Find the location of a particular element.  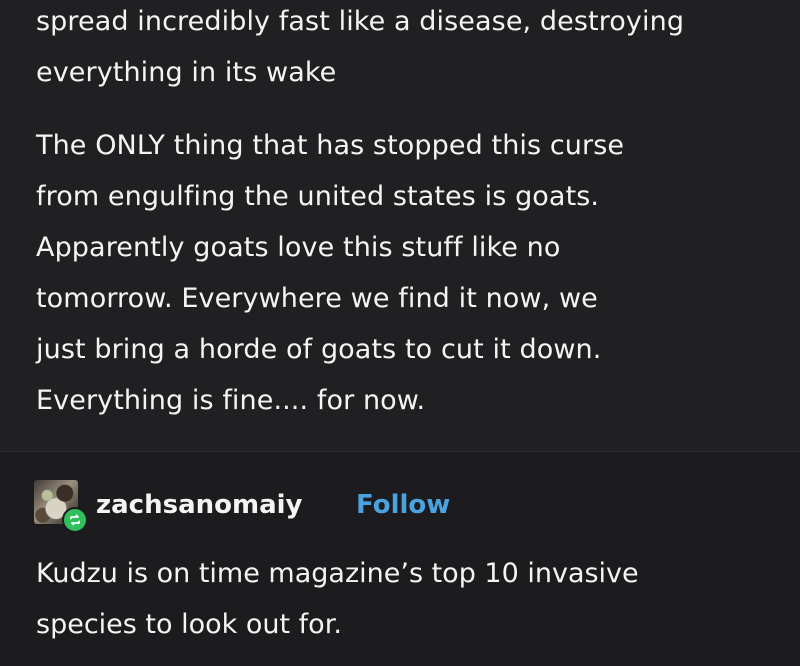

reply-username: zachsanomaiy is located at coordinates (199, 505).